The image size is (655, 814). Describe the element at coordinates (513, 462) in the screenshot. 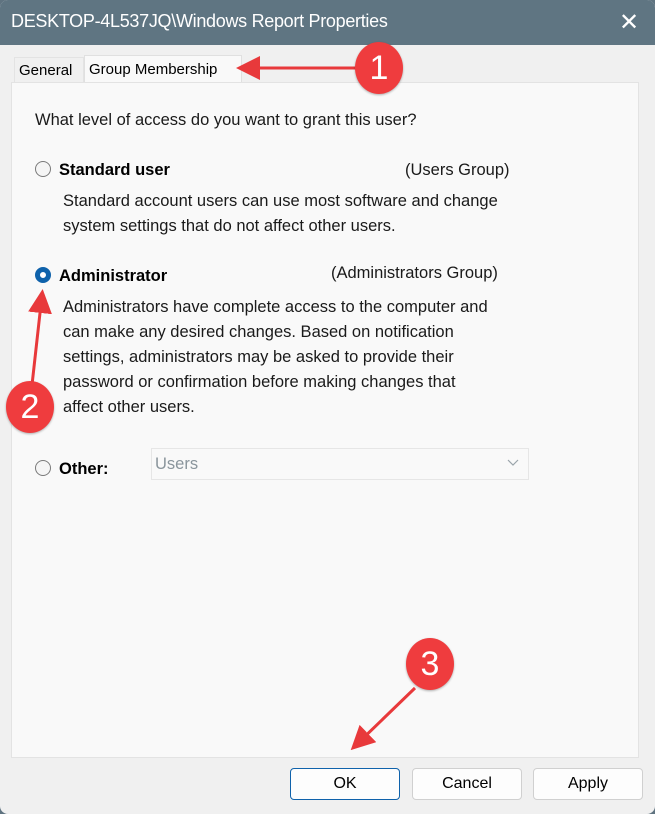

I see `chevron-down-icon` at that location.